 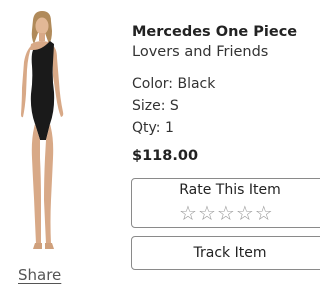 I want to click on track-item-button: Track Item, so click(x=225, y=253).